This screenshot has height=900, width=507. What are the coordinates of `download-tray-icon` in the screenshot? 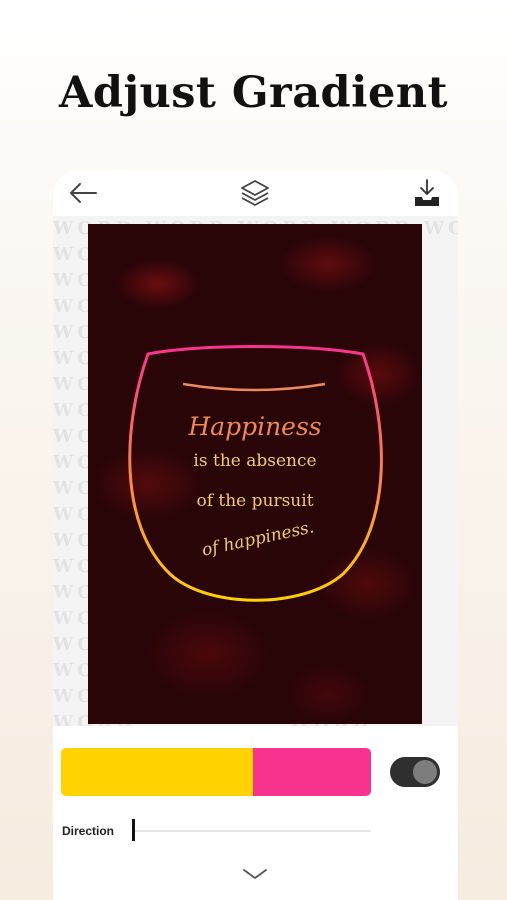 It's located at (427, 192).